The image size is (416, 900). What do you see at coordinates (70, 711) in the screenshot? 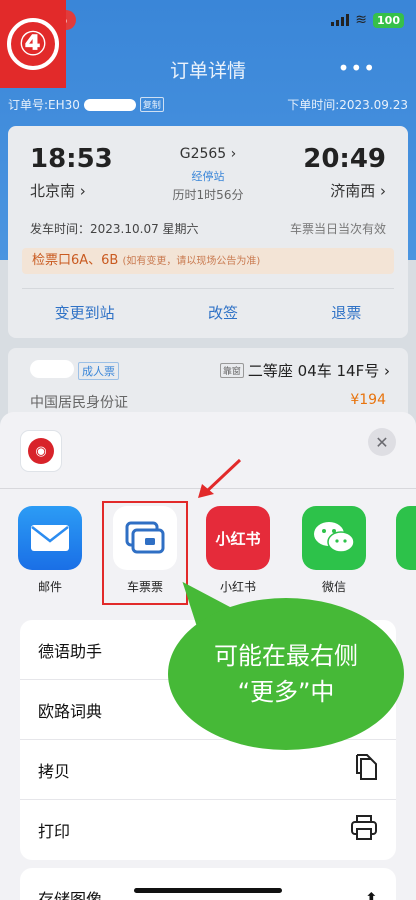
I see `action-label: 欧路词典` at bounding box center [70, 711].